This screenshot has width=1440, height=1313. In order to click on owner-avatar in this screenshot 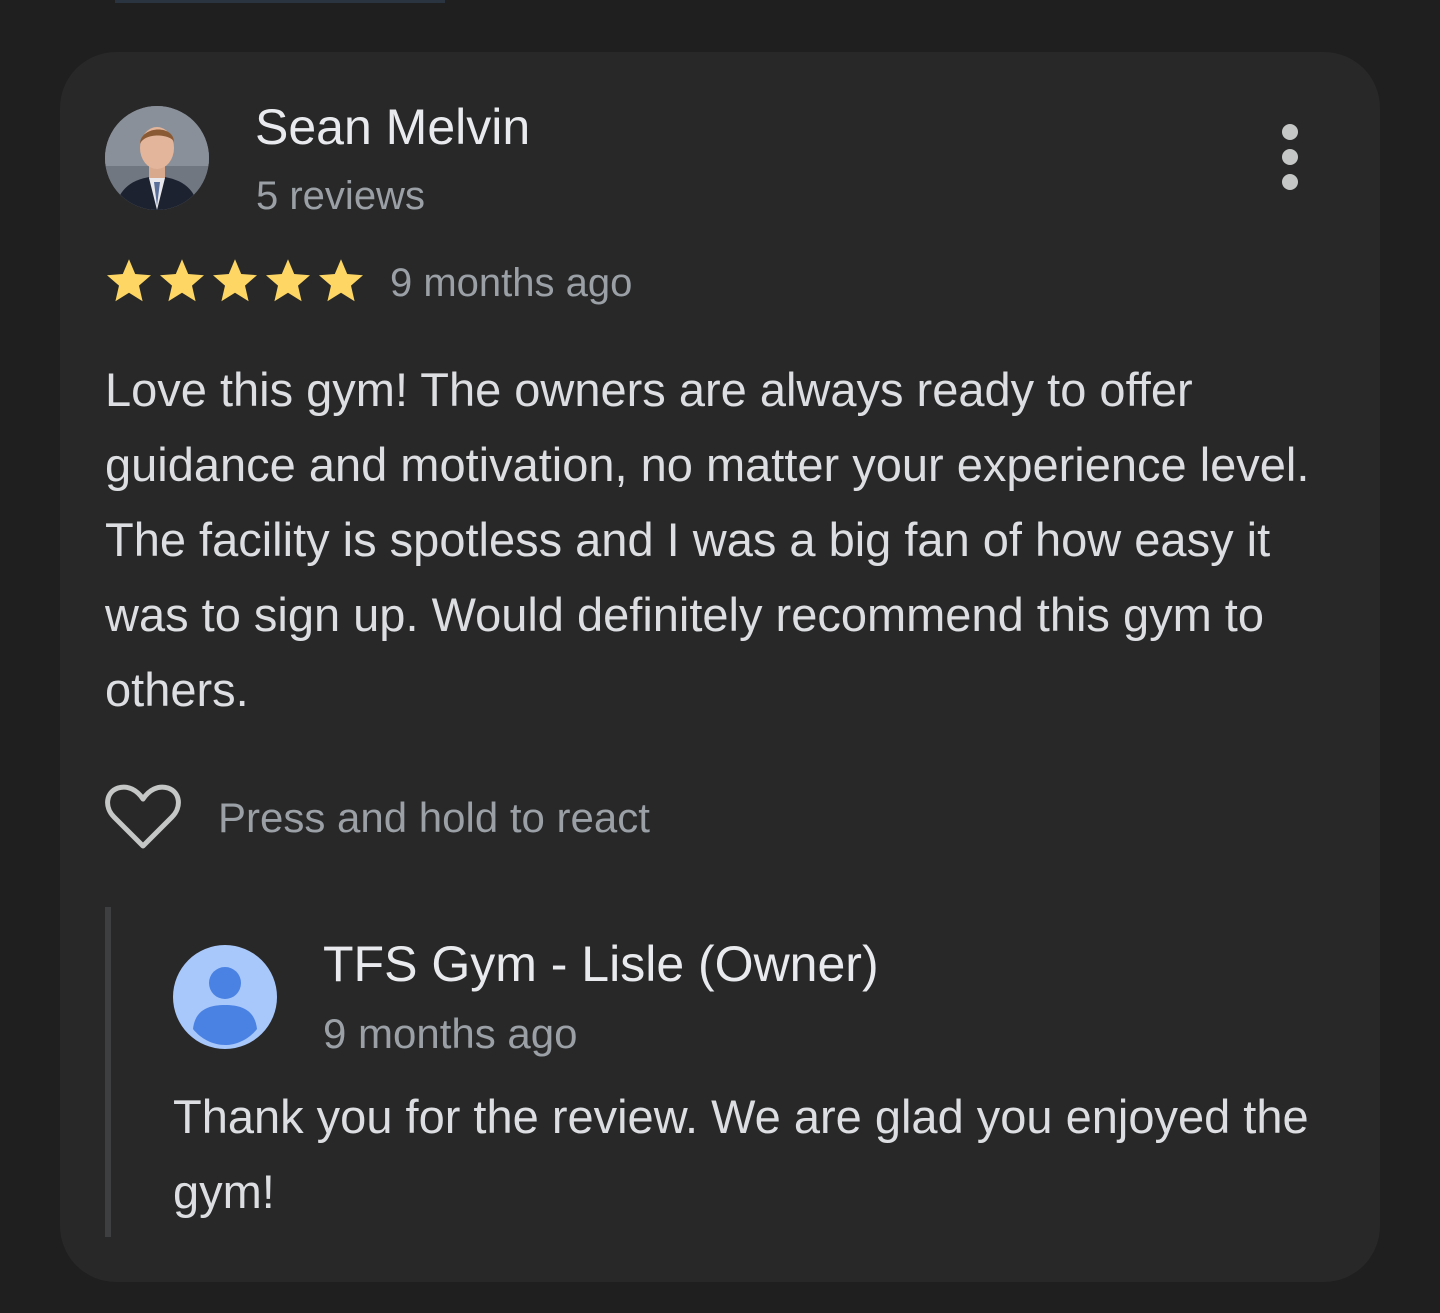, I will do `click(225, 997)`.